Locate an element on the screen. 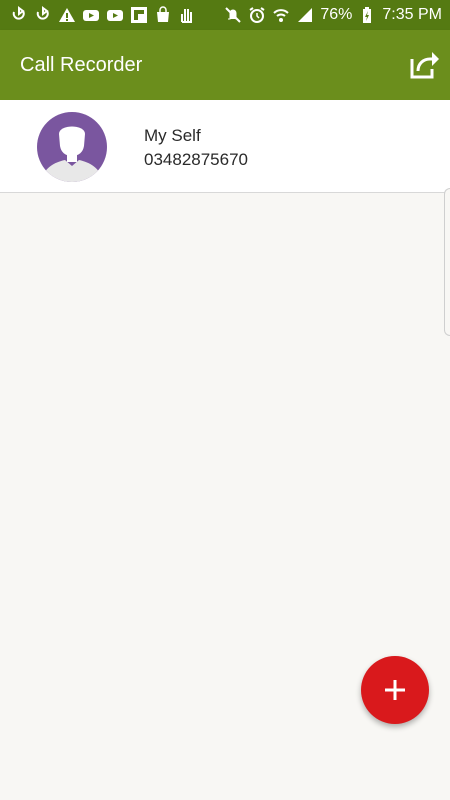  avatar is located at coordinates (72, 147).